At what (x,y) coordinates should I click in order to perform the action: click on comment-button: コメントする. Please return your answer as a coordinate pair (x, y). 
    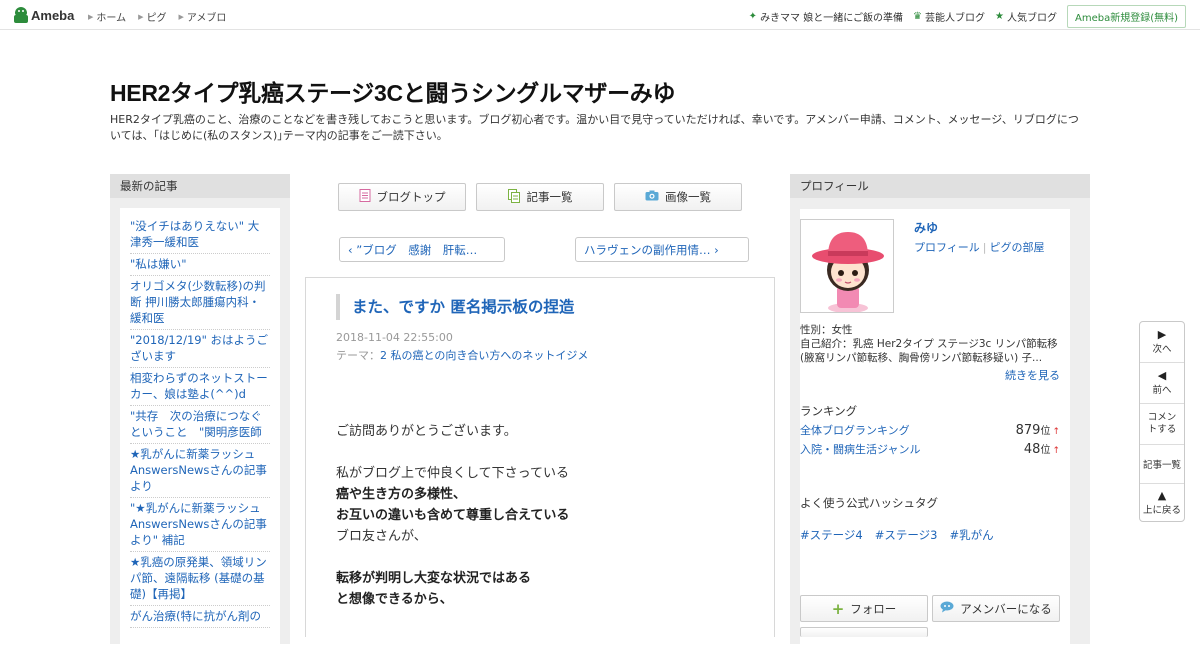
    Looking at the image, I should click on (1162, 424).